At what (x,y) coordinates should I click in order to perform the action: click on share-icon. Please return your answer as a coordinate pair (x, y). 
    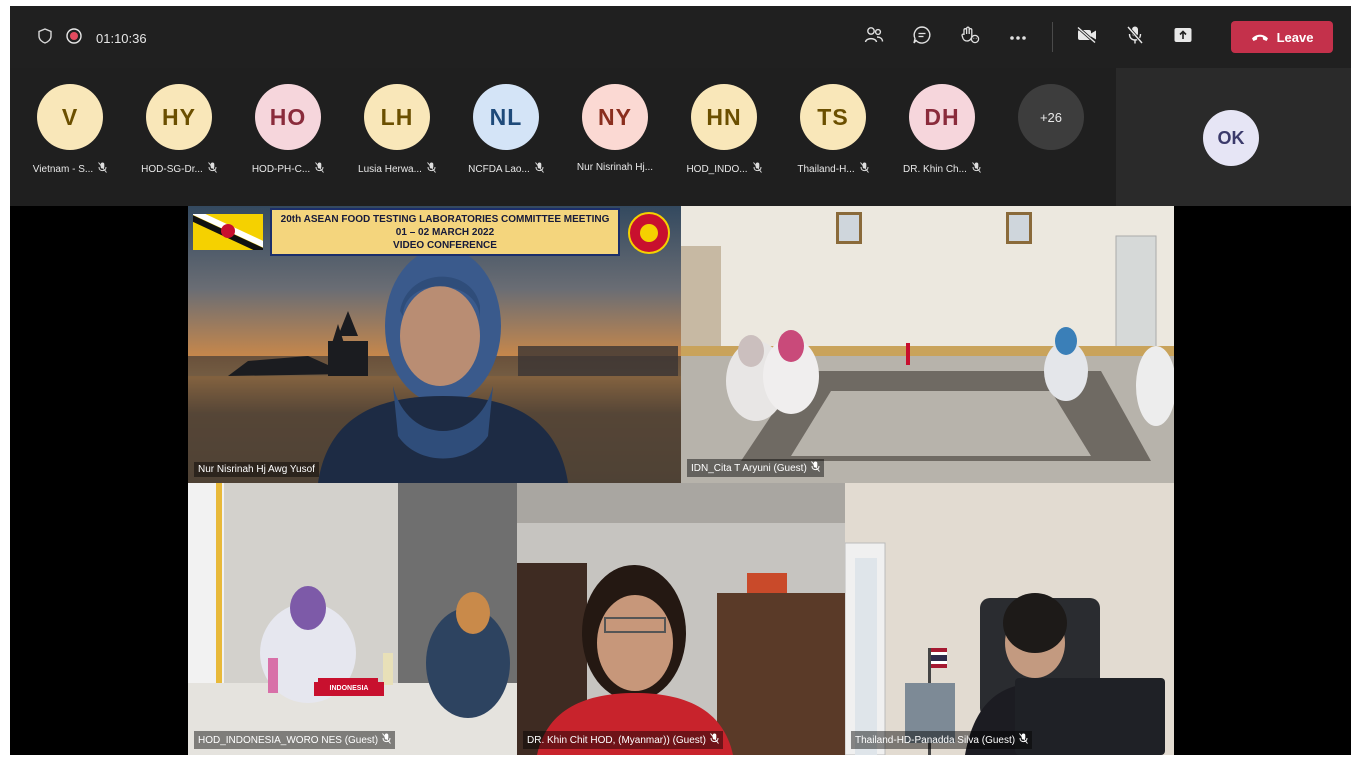
    Looking at the image, I should click on (1183, 37).